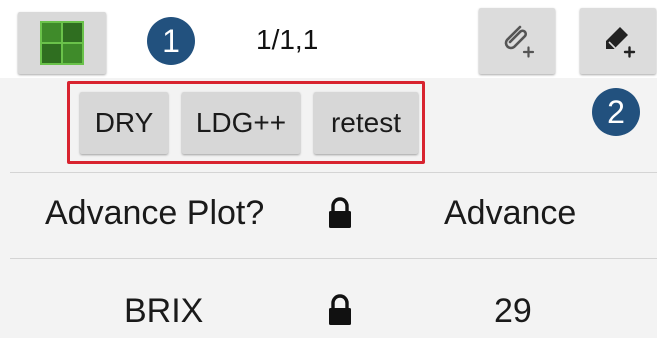 Image resolution: width=657 pixels, height=338 pixels. What do you see at coordinates (513, 311) in the screenshot?
I see `field-value-brix: 29` at bounding box center [513, 311].